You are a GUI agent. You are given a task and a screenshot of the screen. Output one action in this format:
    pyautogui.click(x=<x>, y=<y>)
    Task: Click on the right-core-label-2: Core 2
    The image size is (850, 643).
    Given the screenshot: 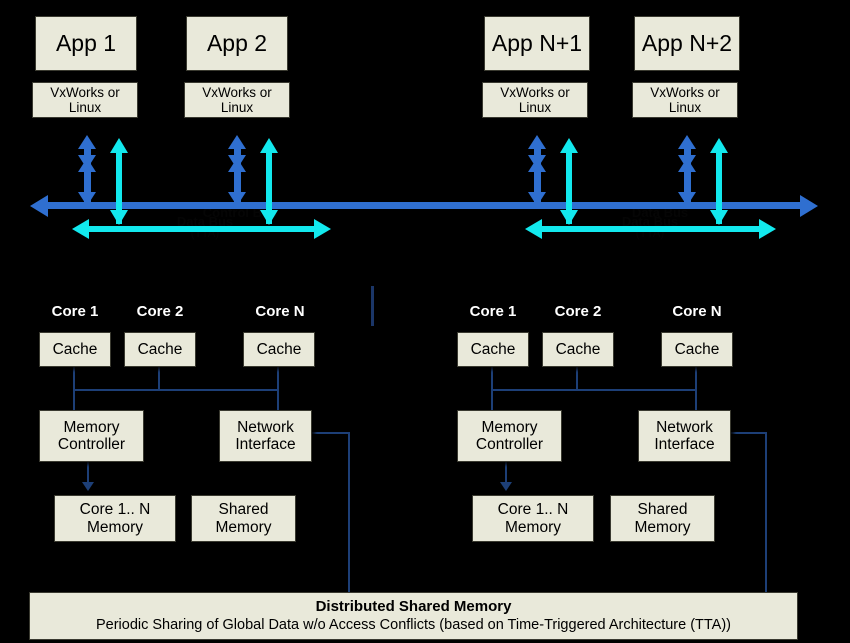 What is the action you would take?
    pyautogui.click(x=578, y=311)
    